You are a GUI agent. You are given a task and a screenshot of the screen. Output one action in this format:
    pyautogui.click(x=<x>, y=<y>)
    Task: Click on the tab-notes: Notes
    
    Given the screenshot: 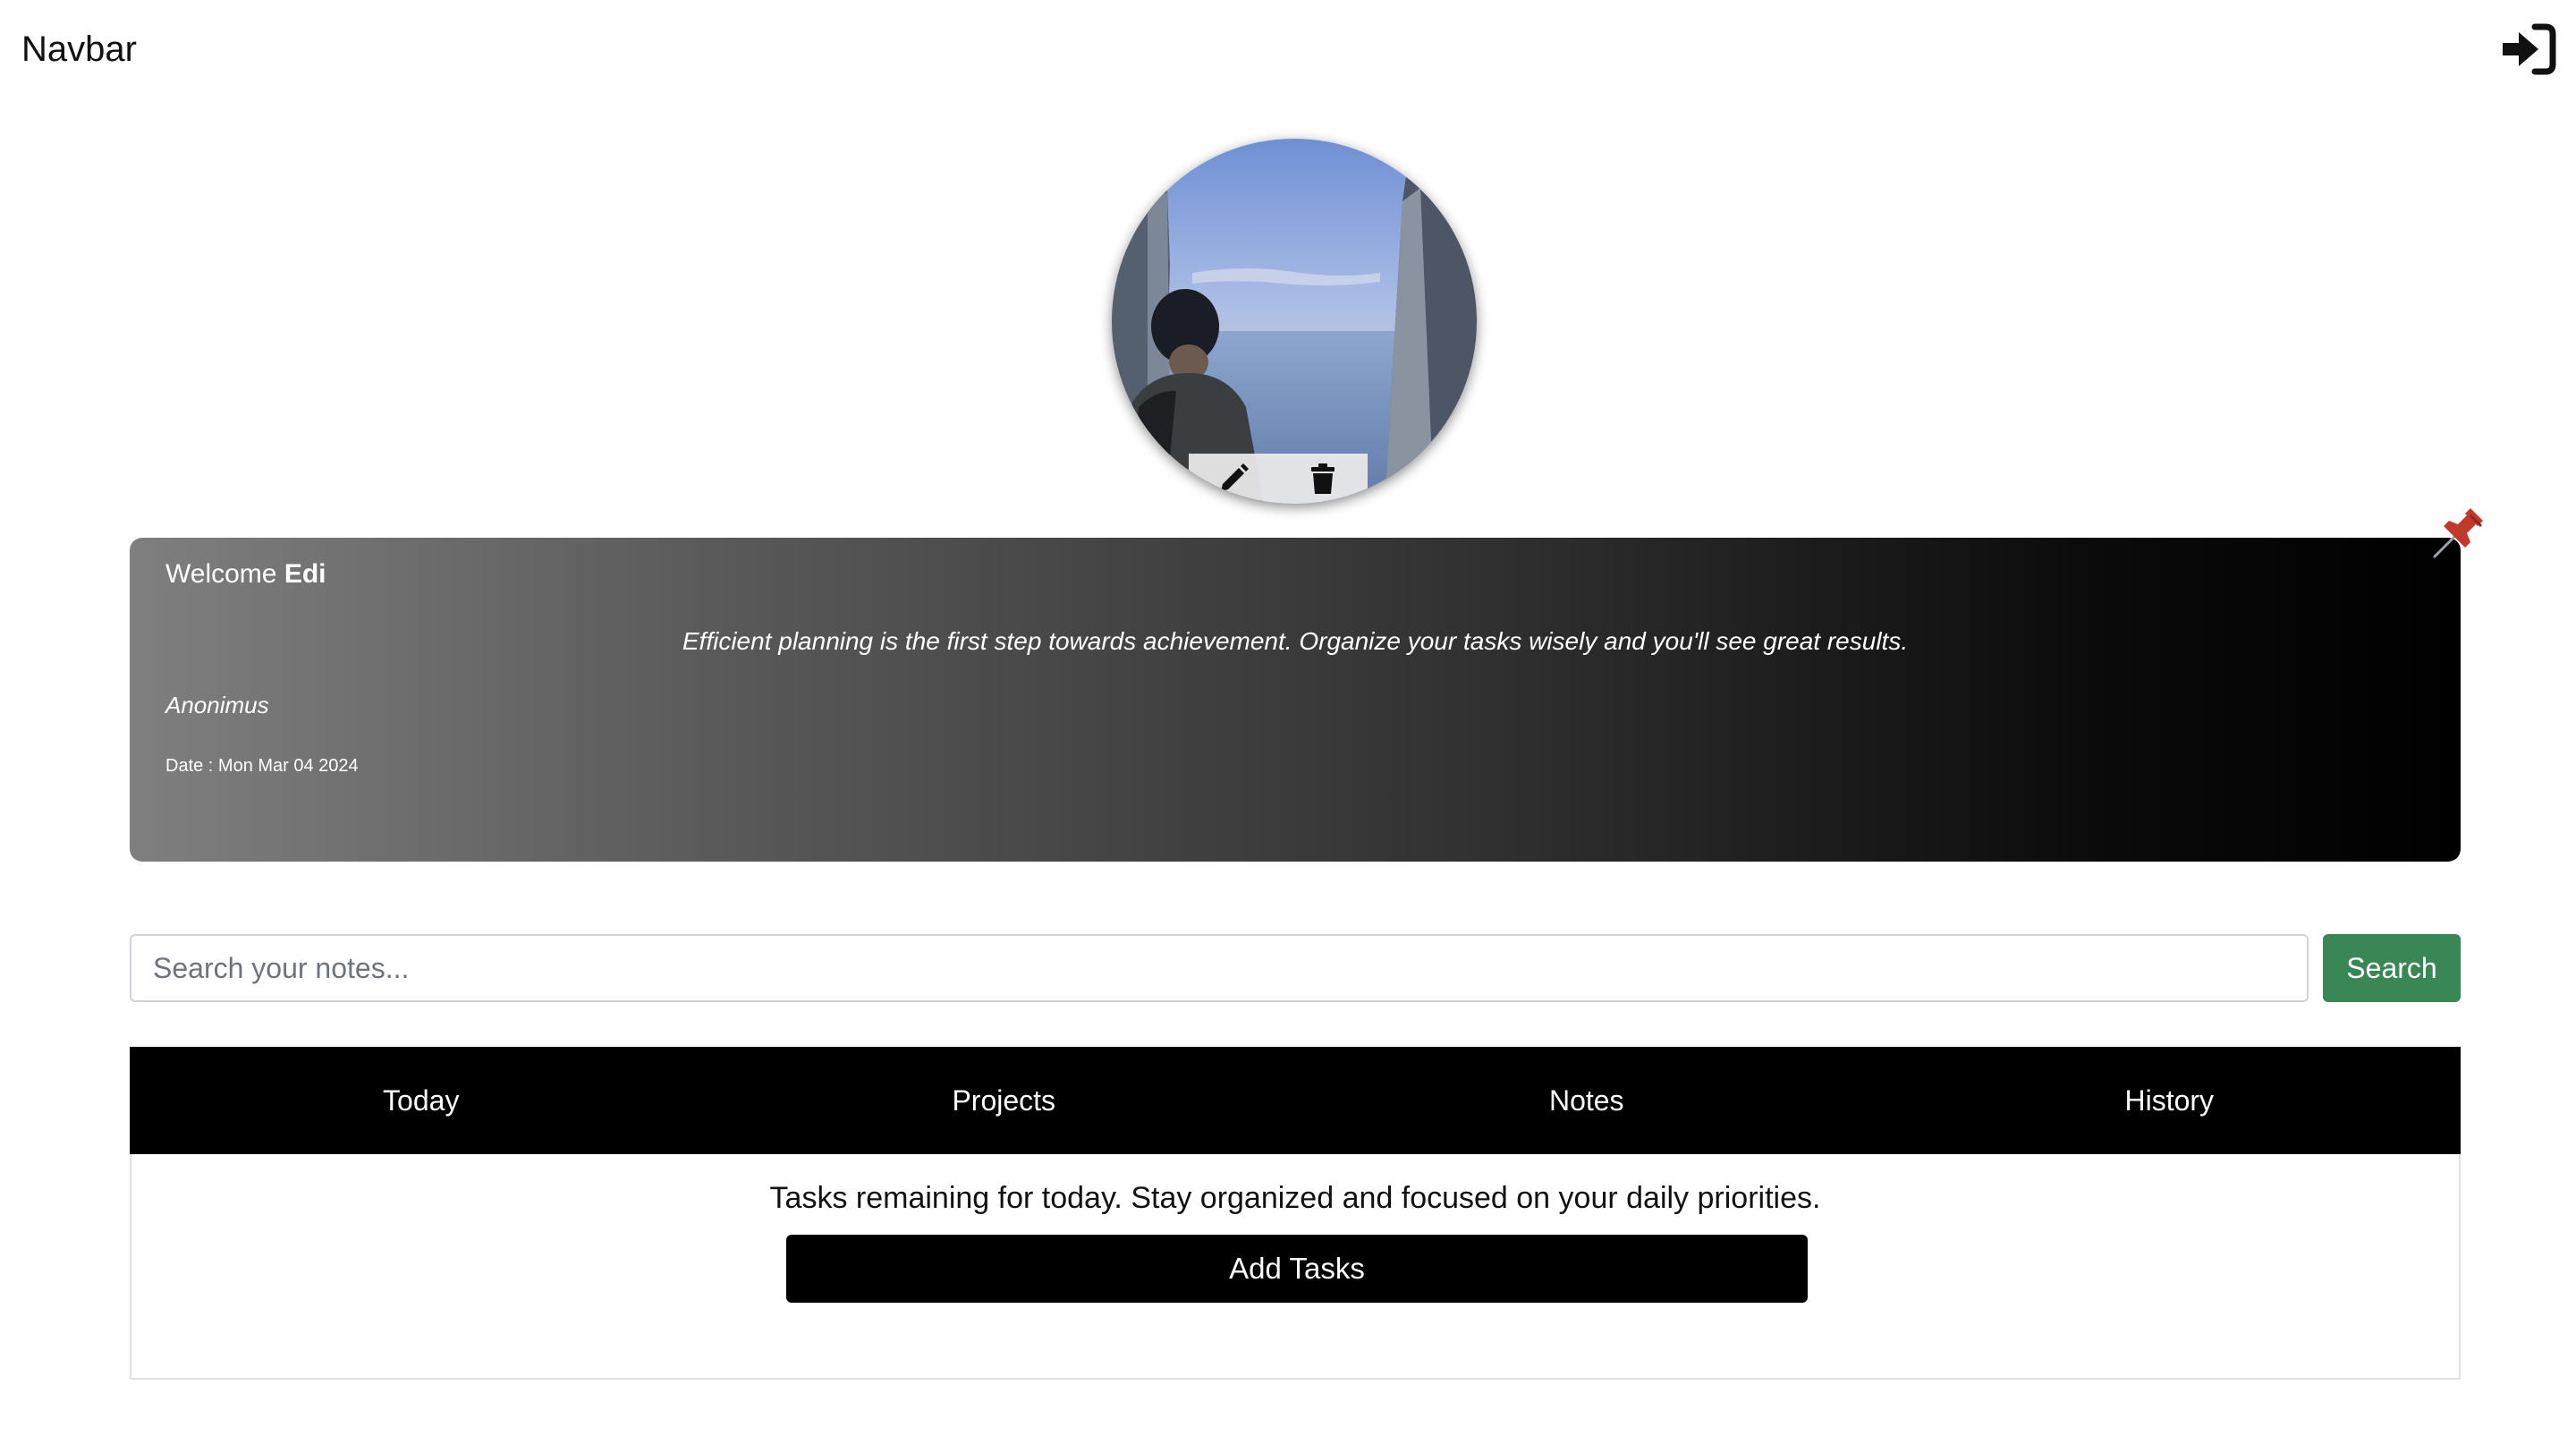 What is the action you would take?
    pyautogui.click(x=1586, y=1100)
    